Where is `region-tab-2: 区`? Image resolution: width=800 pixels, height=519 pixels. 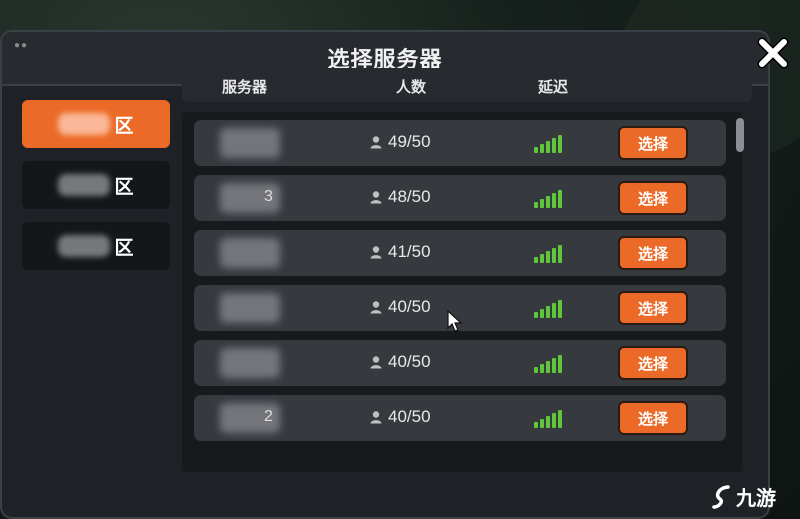 region-tab-2: 区 is located at coordinates (96, 185).